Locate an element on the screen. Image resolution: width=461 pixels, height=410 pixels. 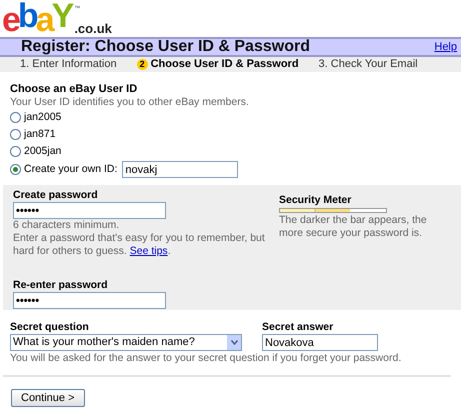
see-tips-link: See tips is located at coordinates (149, 251).